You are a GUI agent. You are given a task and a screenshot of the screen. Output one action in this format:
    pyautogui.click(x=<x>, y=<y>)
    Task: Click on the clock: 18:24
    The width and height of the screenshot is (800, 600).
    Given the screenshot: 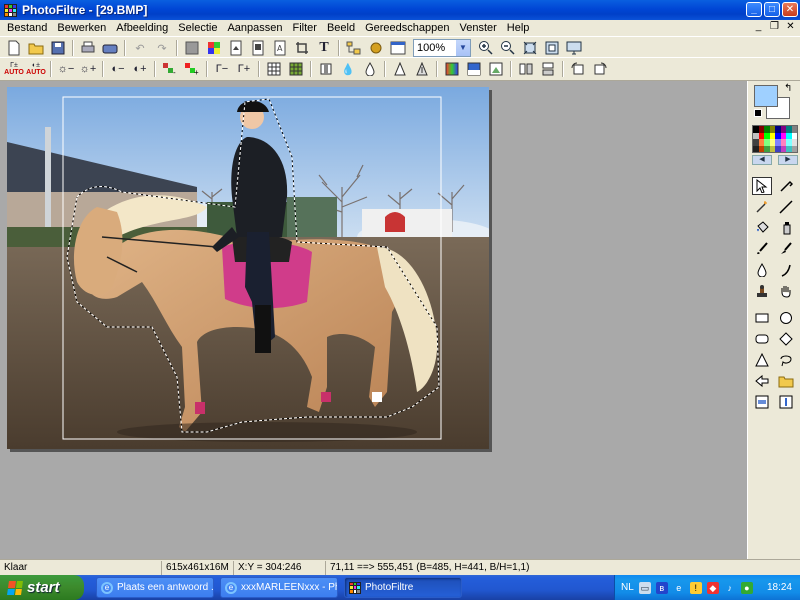 What is the action you would take?
    pyautogui.click(x=779, y=587)
    